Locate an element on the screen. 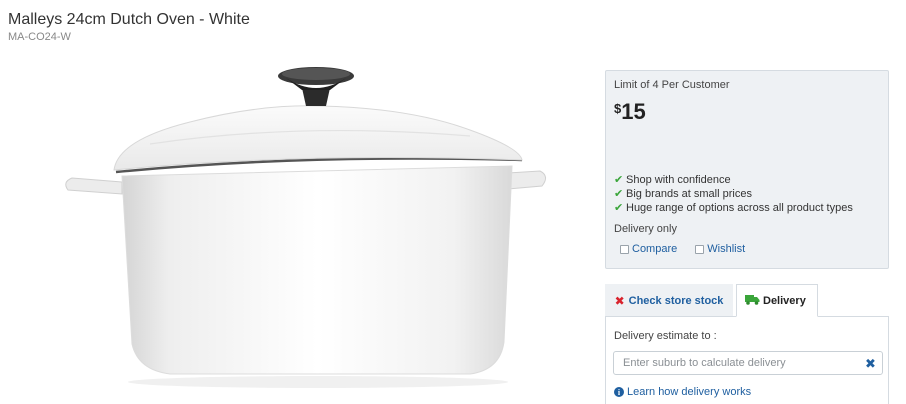  tab-label: Check store stock is located at coordinates (676, 301).